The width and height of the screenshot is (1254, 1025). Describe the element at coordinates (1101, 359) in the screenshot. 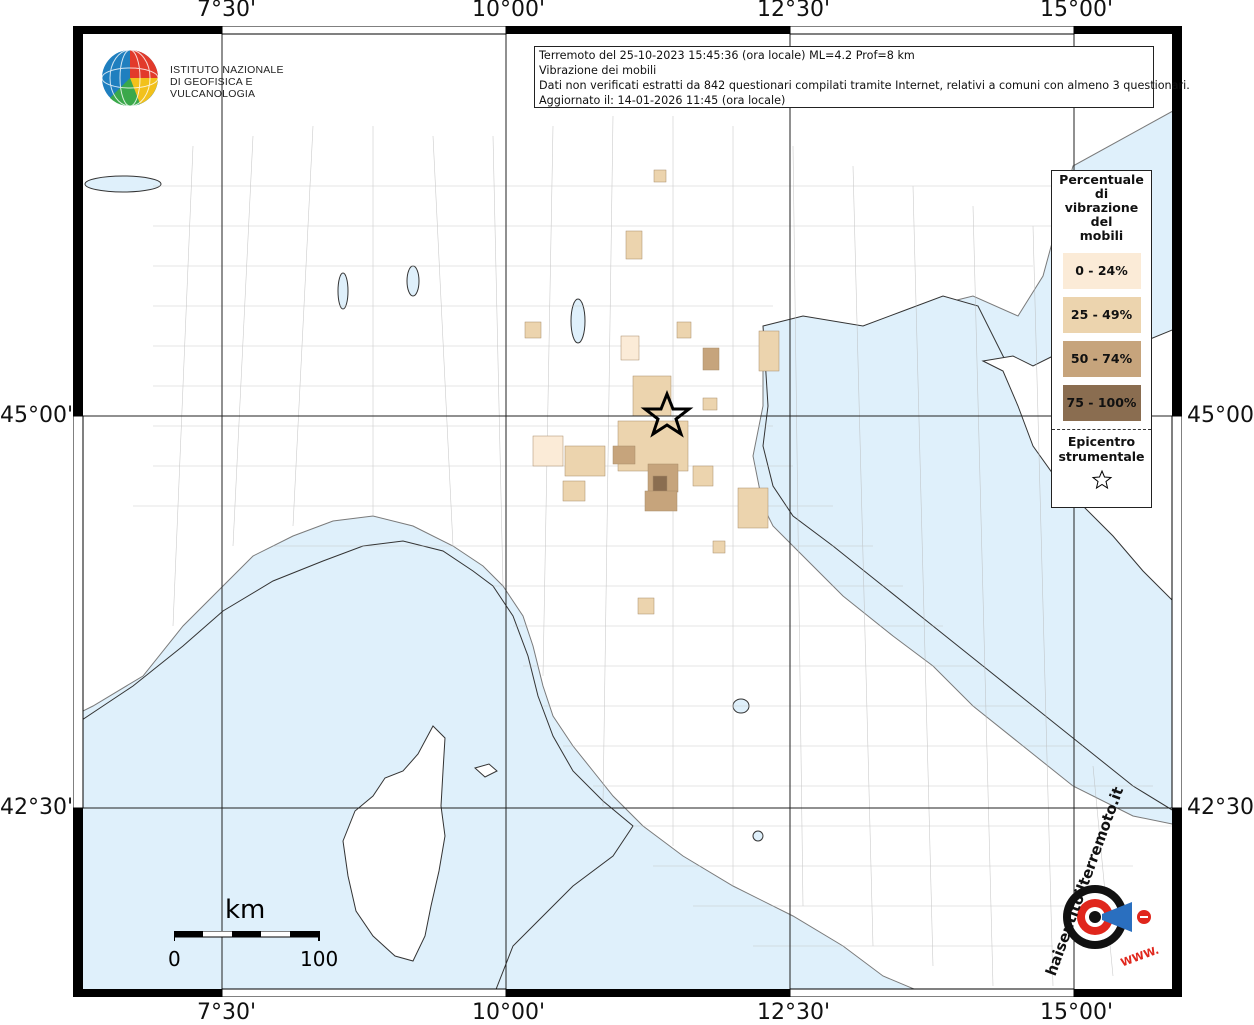

I see `legend-class-50-74: 50 - 74%` at that location.